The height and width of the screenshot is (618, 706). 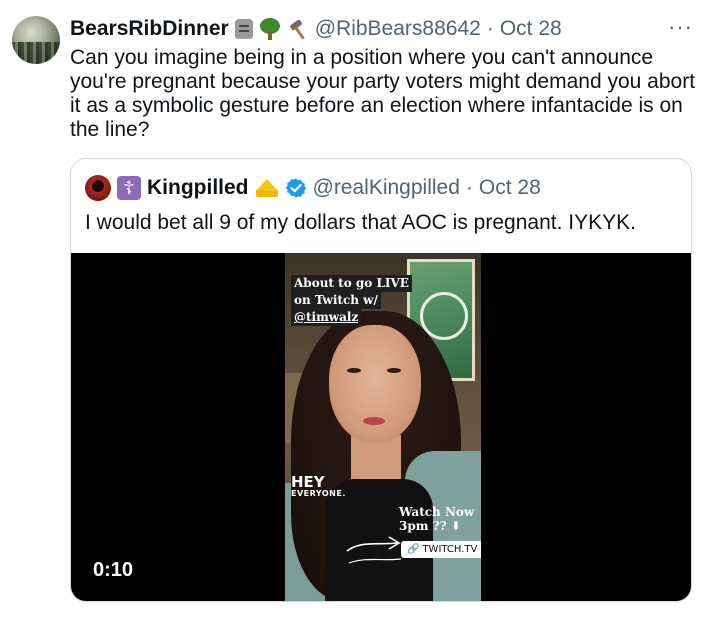 What do you see at coordinates (267, 188) in the screenshot?
I see `crown-emoji-icon` at bounding box center [267, 188].